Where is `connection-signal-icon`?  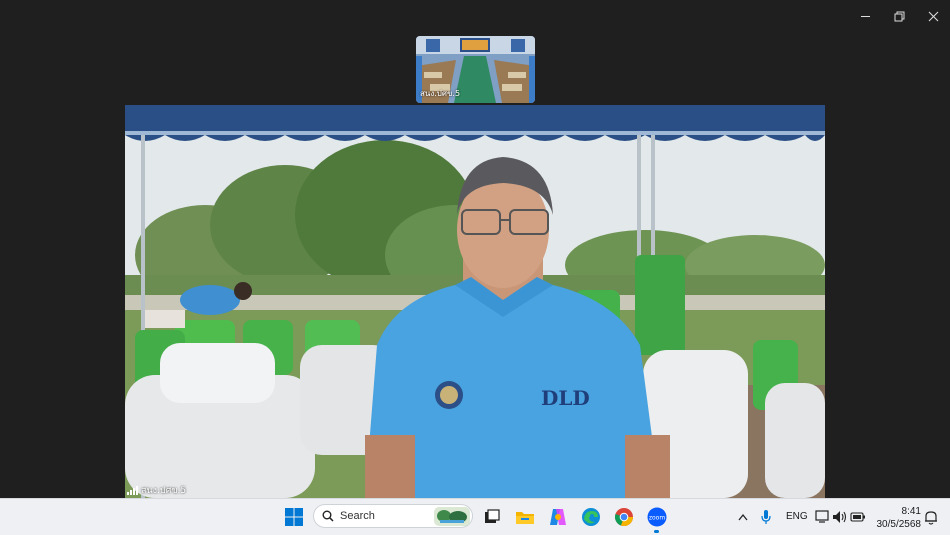 connection-signal-icon is located at coordinates (132, 490).